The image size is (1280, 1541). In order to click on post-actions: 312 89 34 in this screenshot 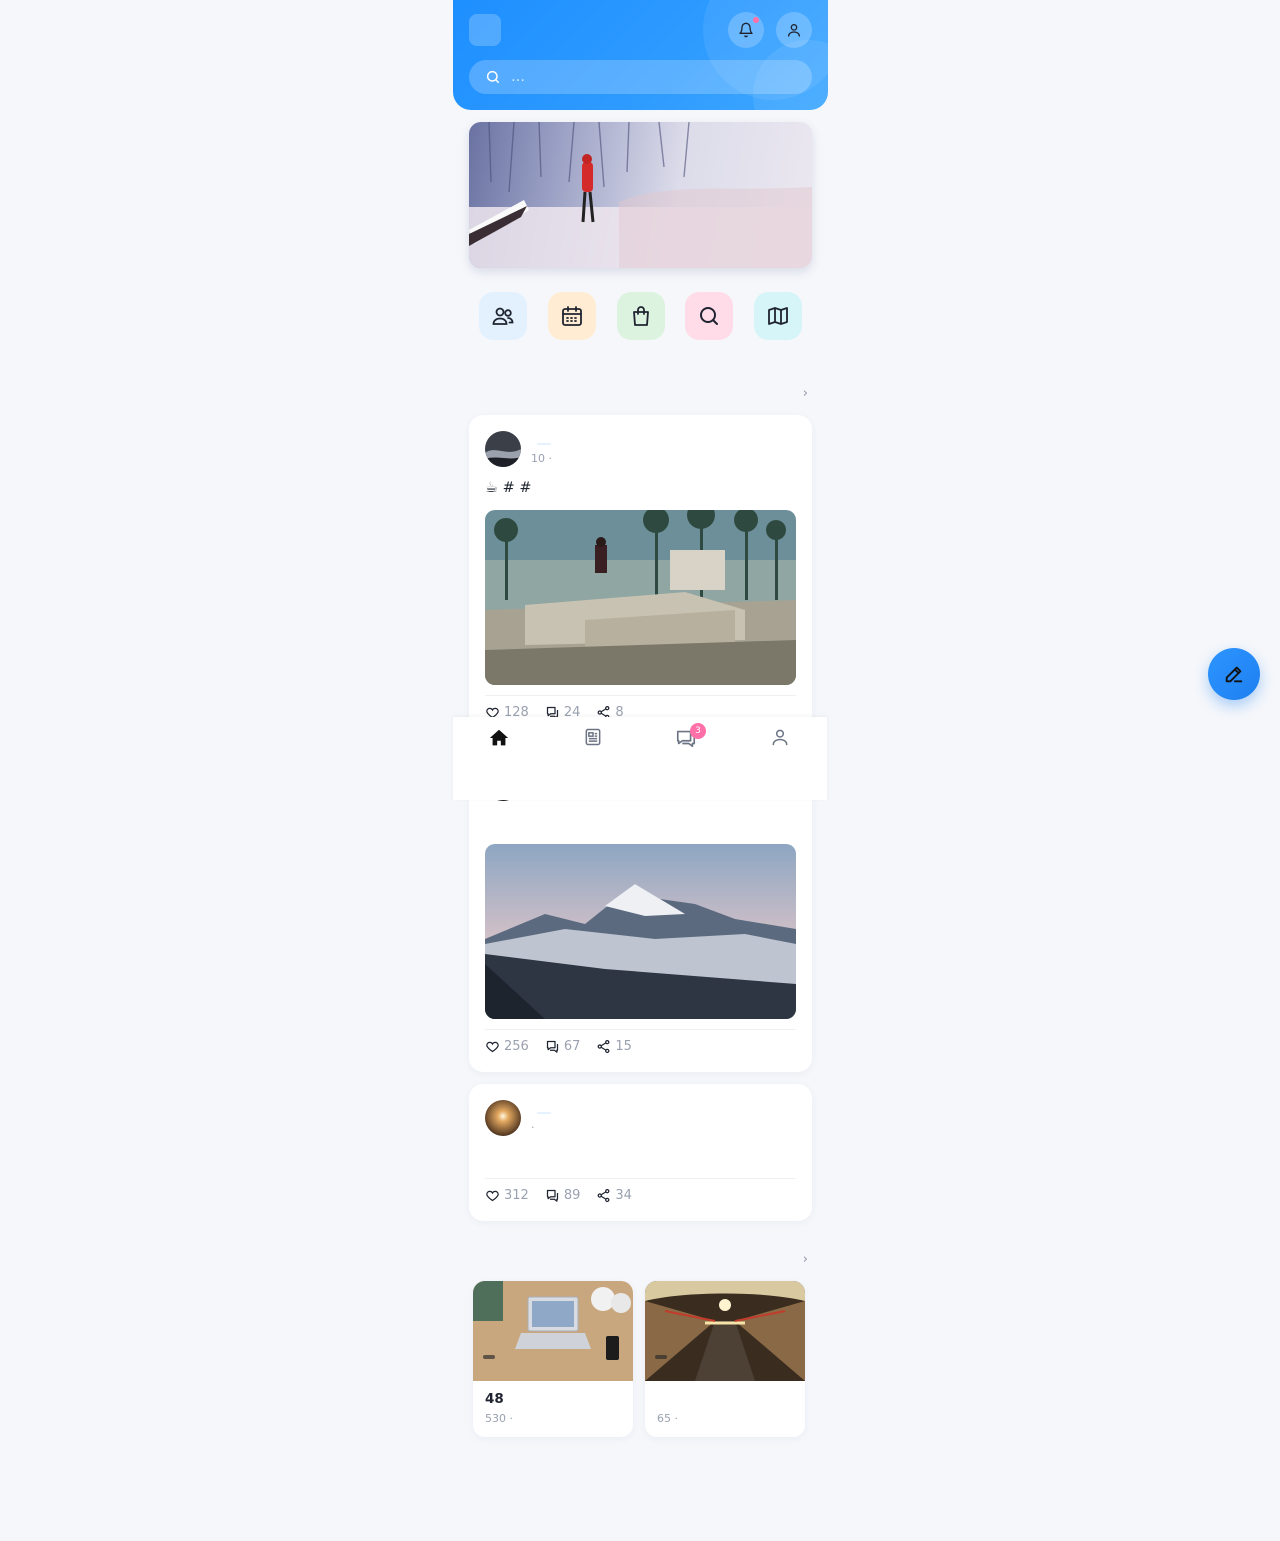, I will do `click(558, 1195)`.